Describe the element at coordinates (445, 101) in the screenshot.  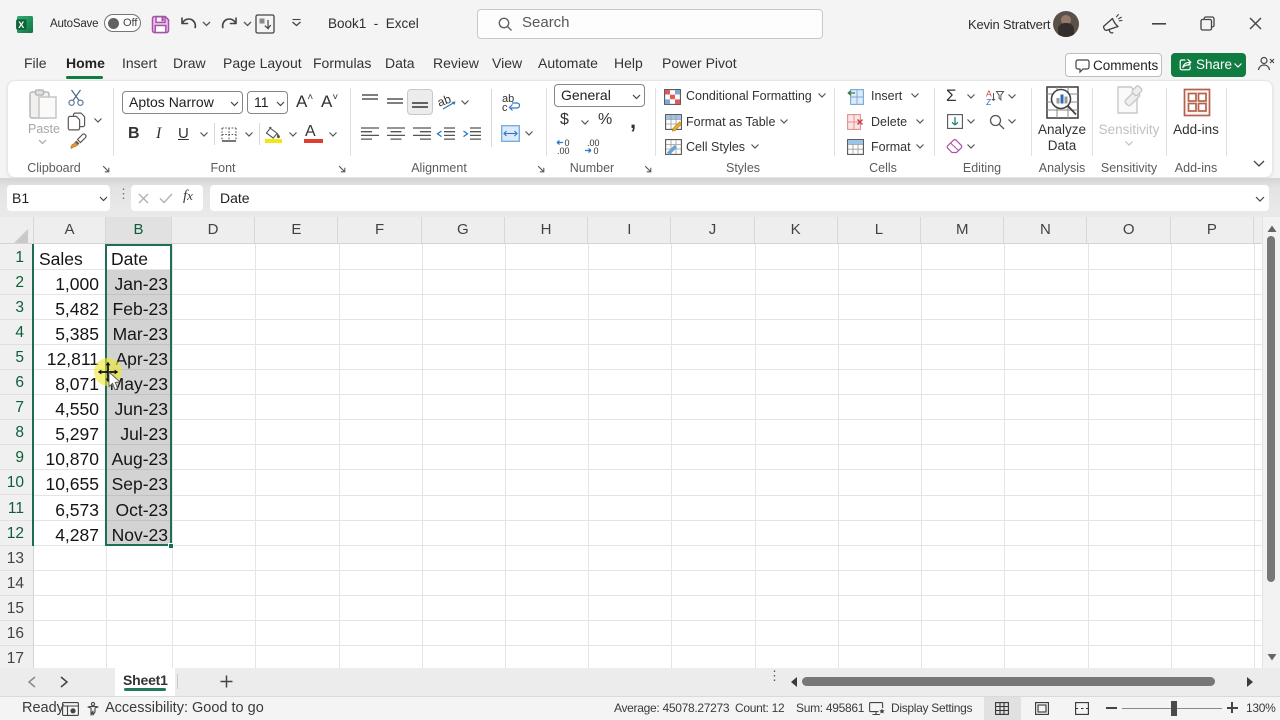
I see `svg-text: ab` at that location.